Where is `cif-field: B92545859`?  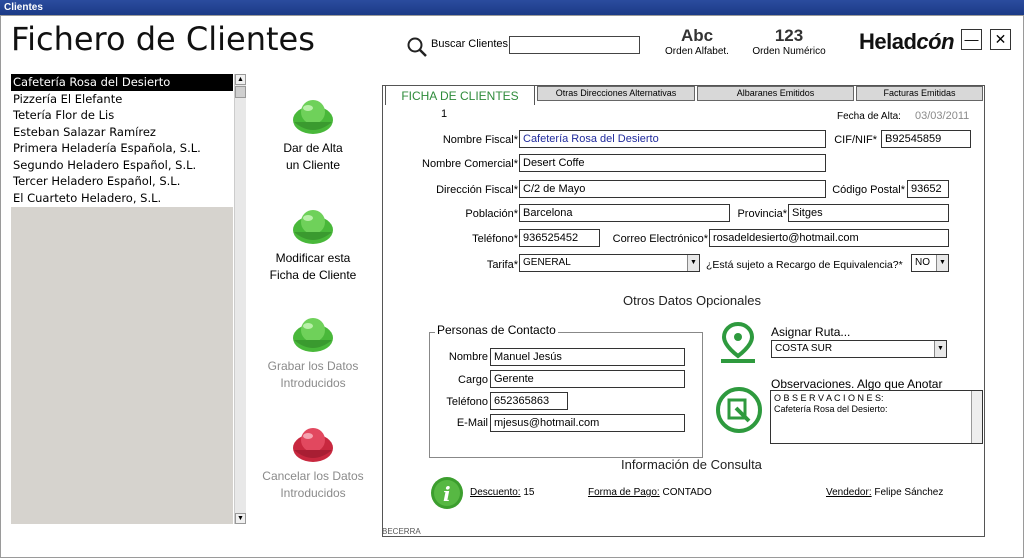 cif-field: B92545859 is located at coordinates (926, 139).